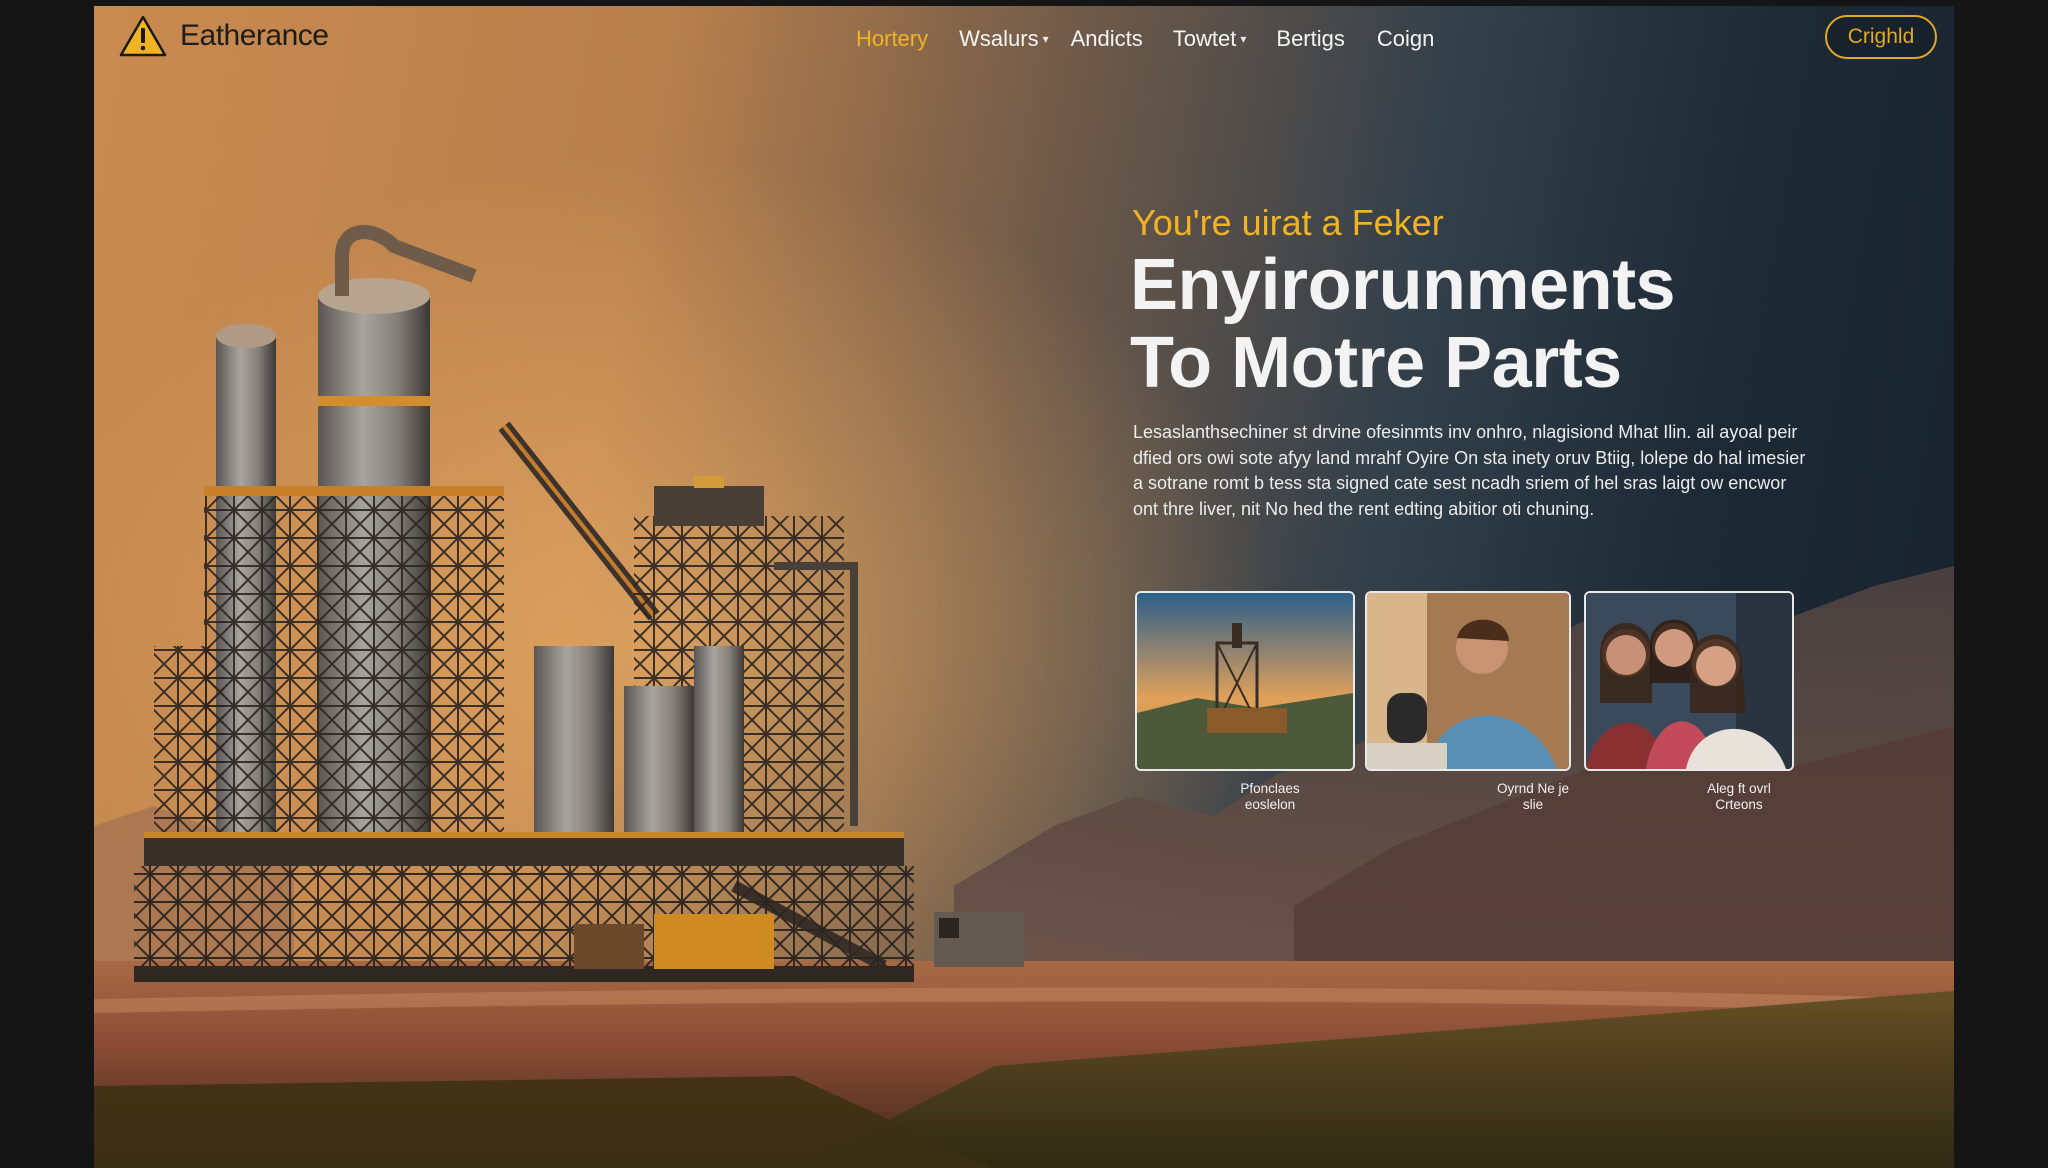  I want to click on nav-item-andicts: Andicts, so click(1107, 39).